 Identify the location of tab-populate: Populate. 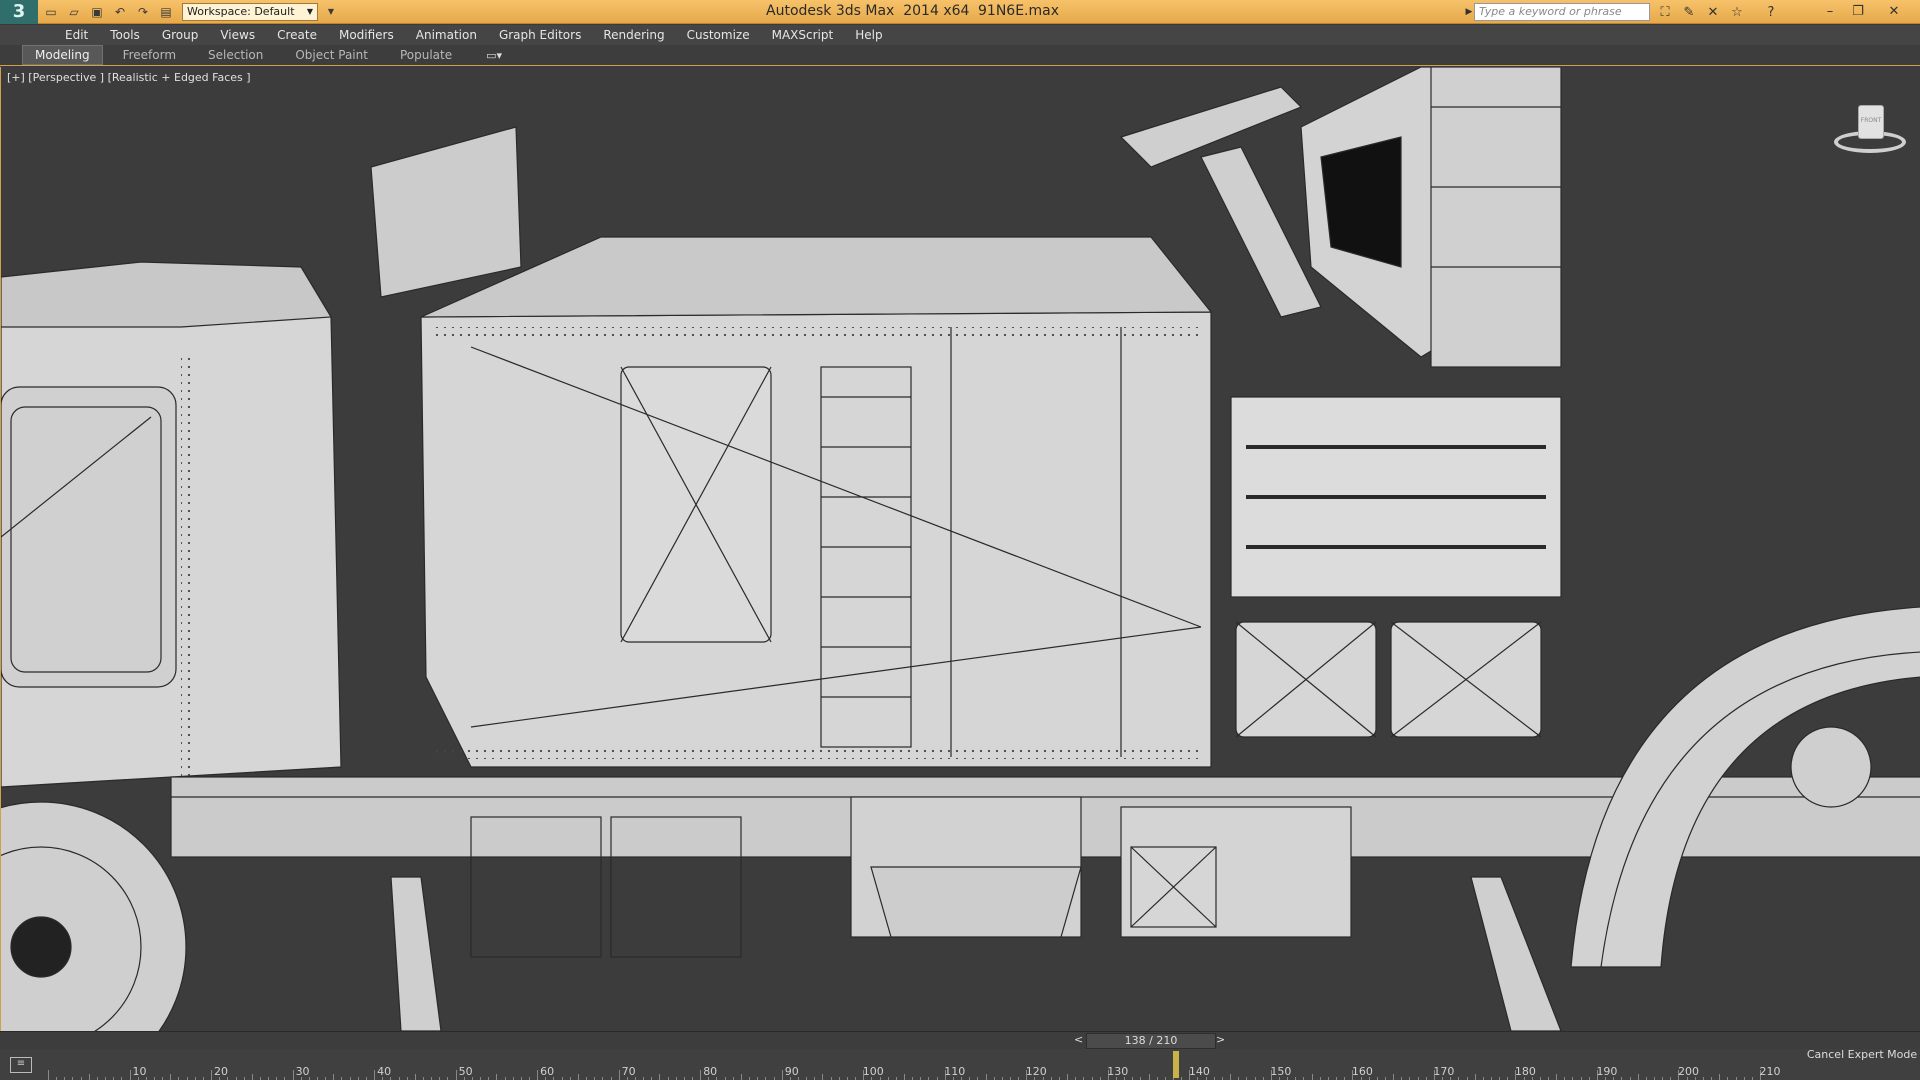
(426, 55).